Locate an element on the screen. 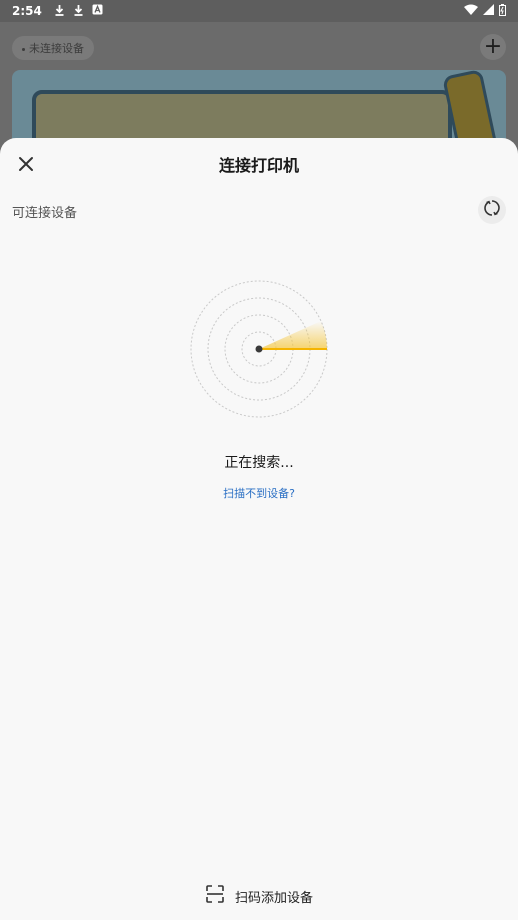  scan-add-label: 扫码添加设备 is located at coordinates (273, 898).